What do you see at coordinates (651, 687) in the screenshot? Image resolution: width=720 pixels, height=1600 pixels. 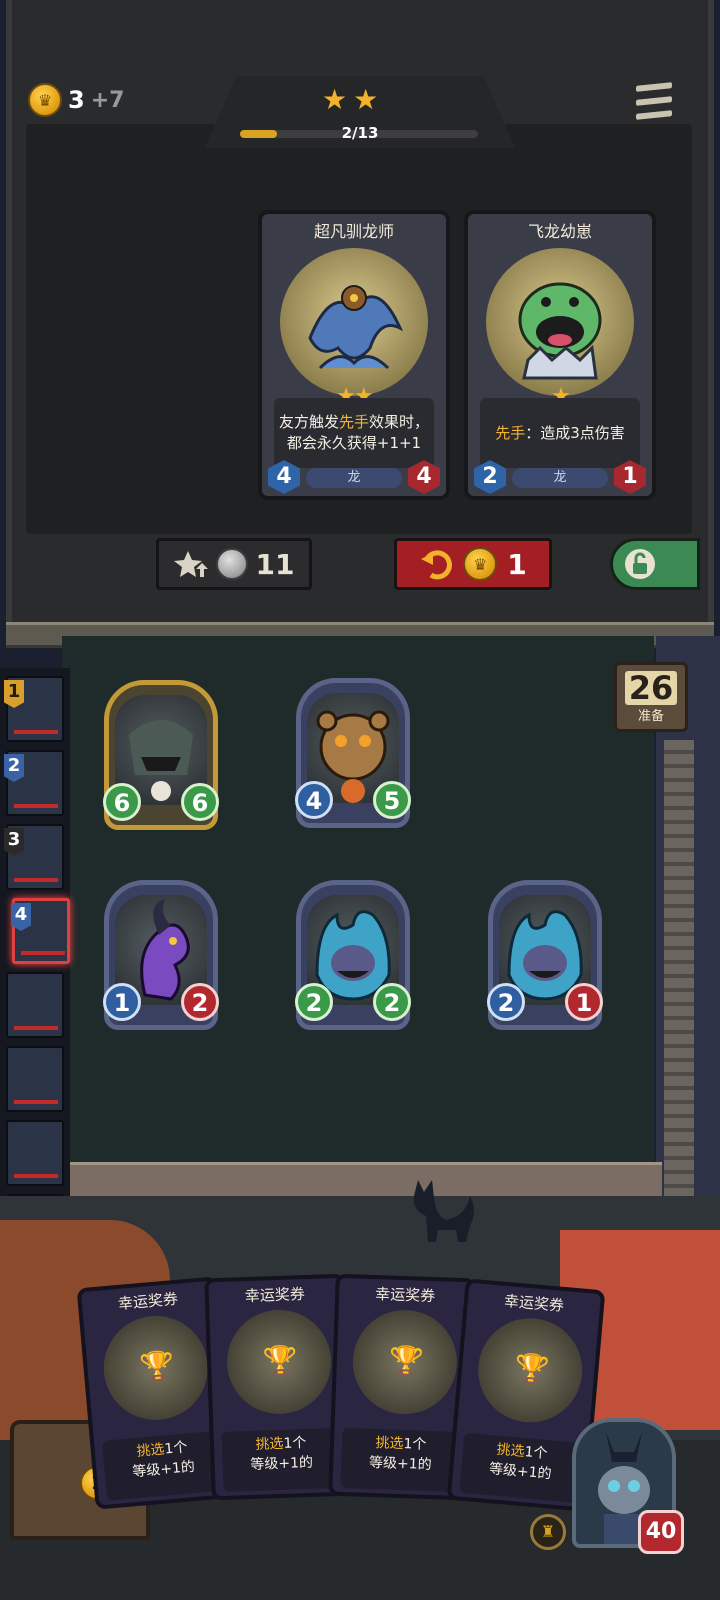 I see `prep-count: 26` at bounding box center [651, 687].